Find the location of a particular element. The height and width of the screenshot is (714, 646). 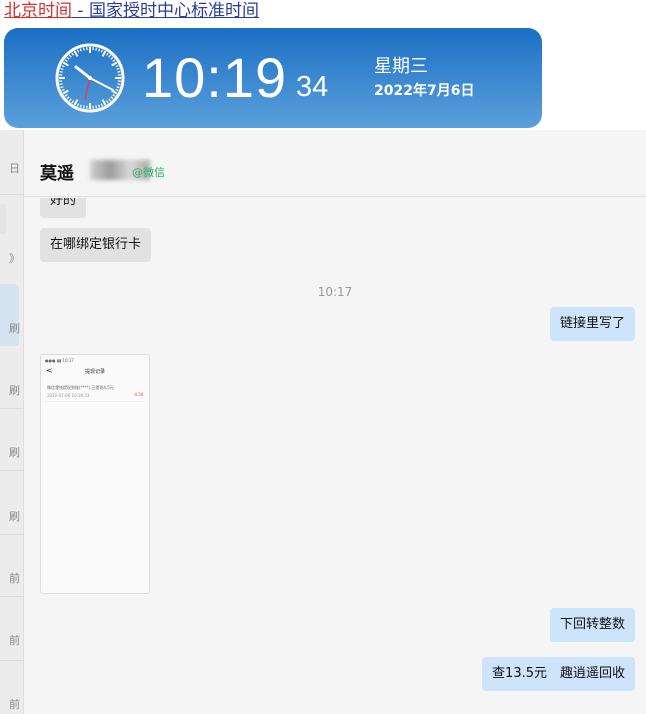

page-heading-link: 北京时间 - 国家授时中心标准时间 is located at coordinates (131, 11).